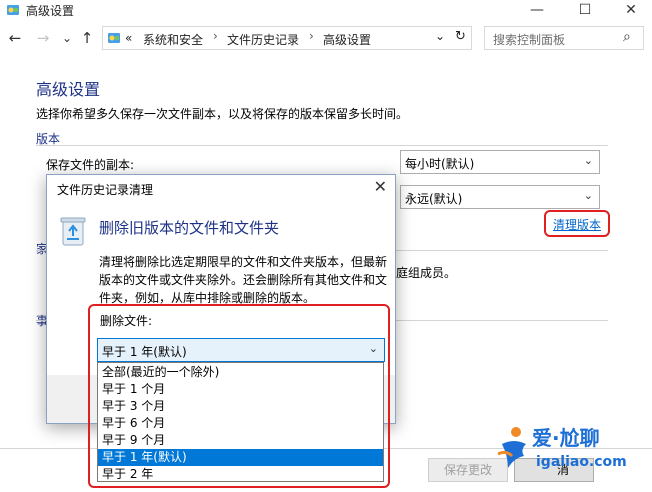  I want to click on breadcrumb-file-history: 文件历史记录, so click(263, 39).